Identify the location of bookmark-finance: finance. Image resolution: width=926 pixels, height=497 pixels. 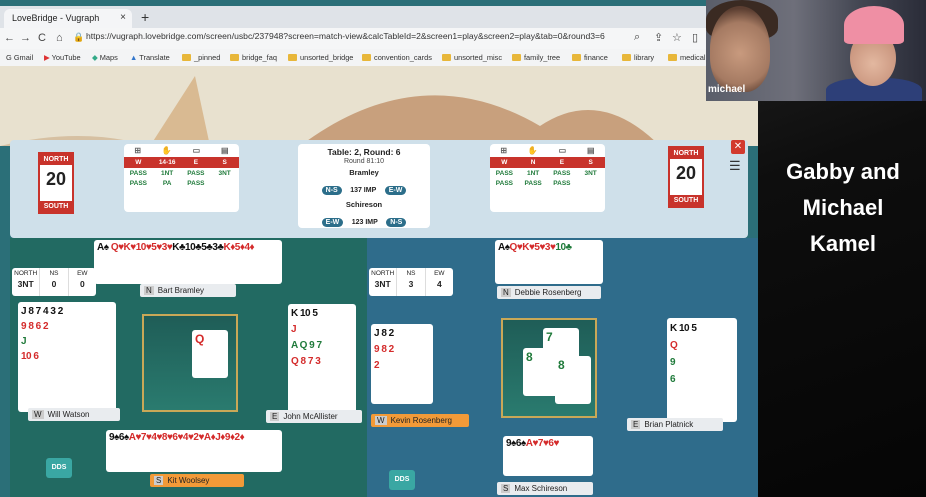
(590, 57).